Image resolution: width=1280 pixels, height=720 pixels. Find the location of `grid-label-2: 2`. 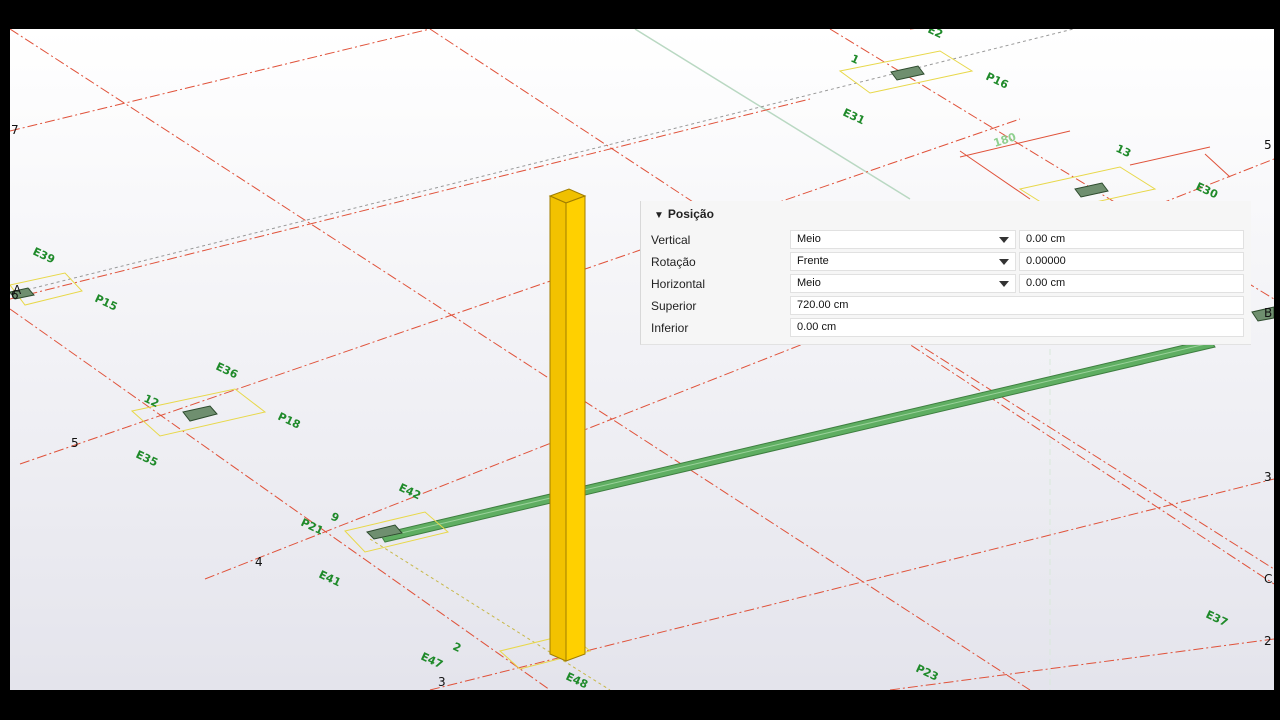

grid-label-2: 2 is located at coordinates (1268, 641).